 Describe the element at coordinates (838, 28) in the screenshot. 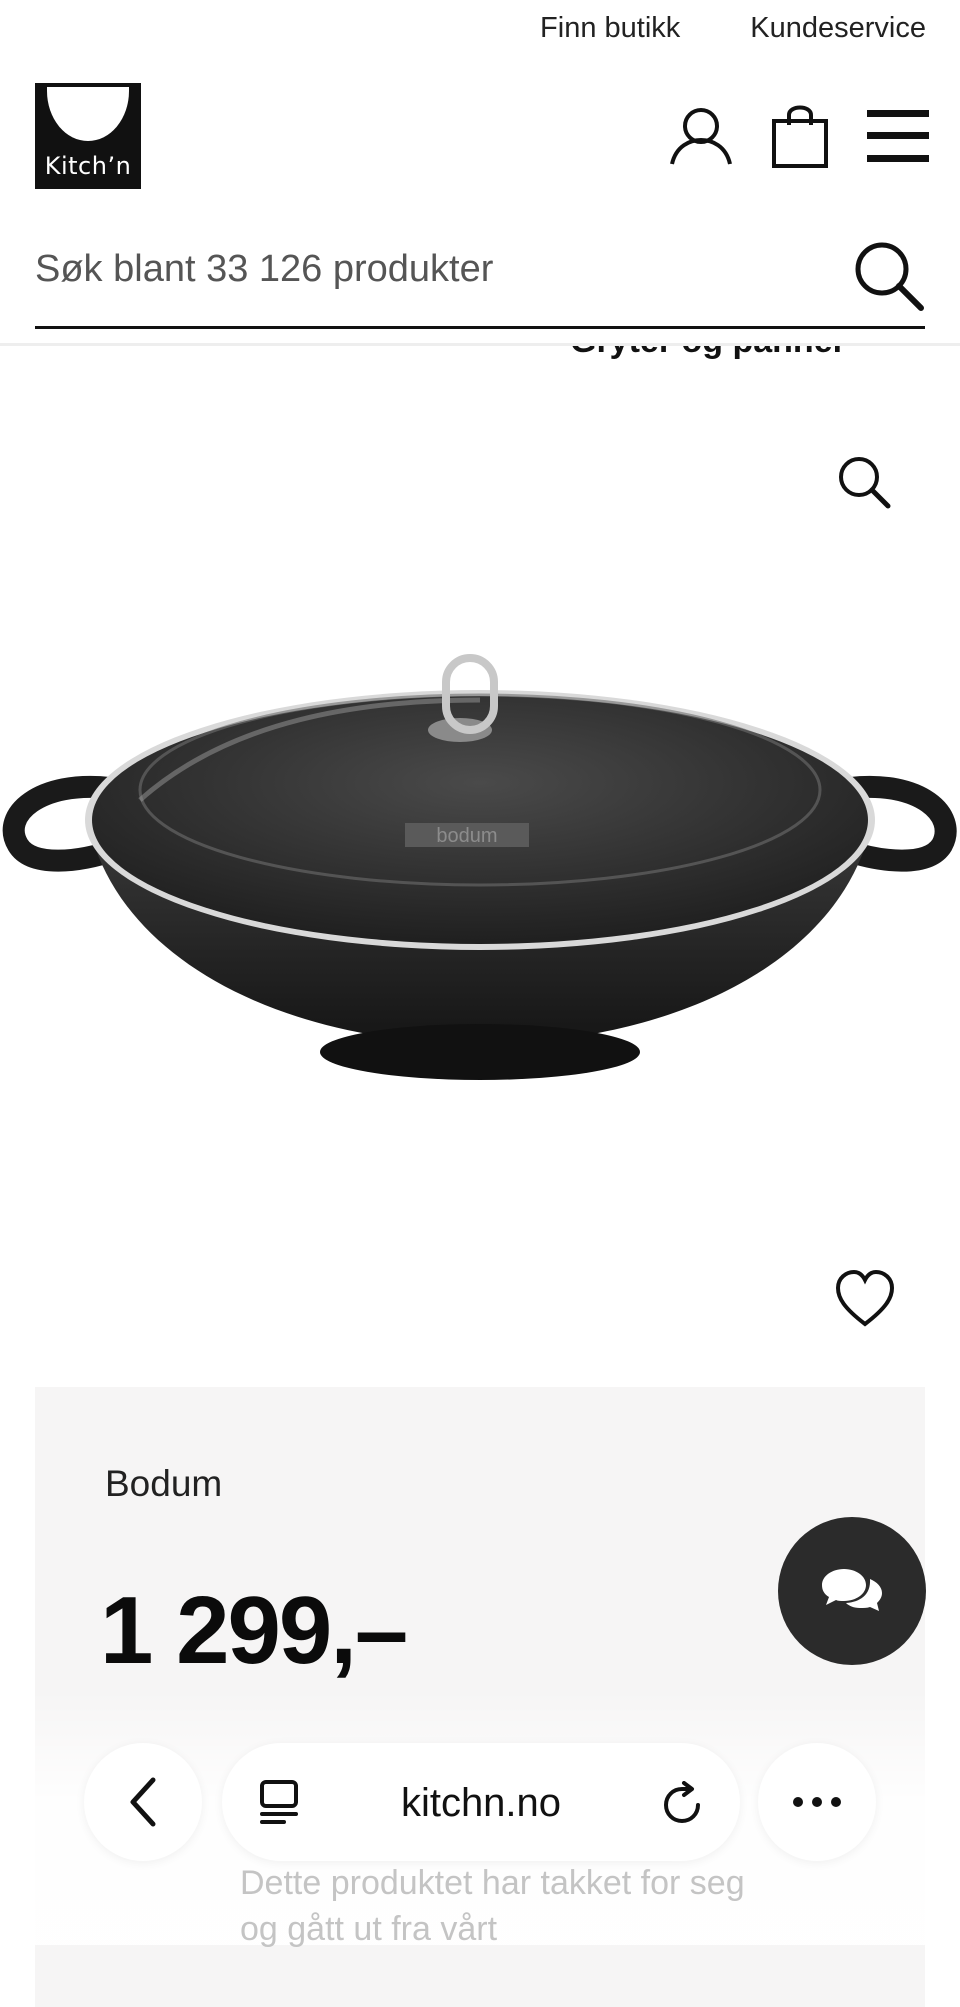

I see `customer-service-link: Kundeservice` at that location.